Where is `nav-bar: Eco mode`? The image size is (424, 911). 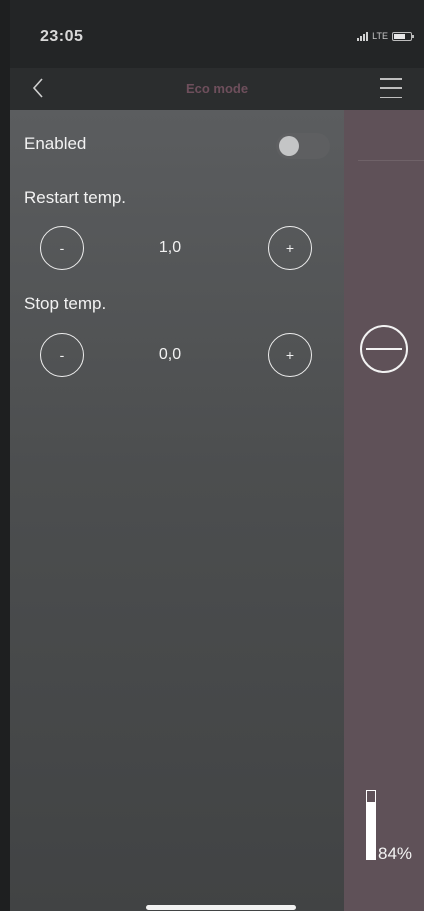 nav-bar: Eco mode is located at coordinates (217, 89).